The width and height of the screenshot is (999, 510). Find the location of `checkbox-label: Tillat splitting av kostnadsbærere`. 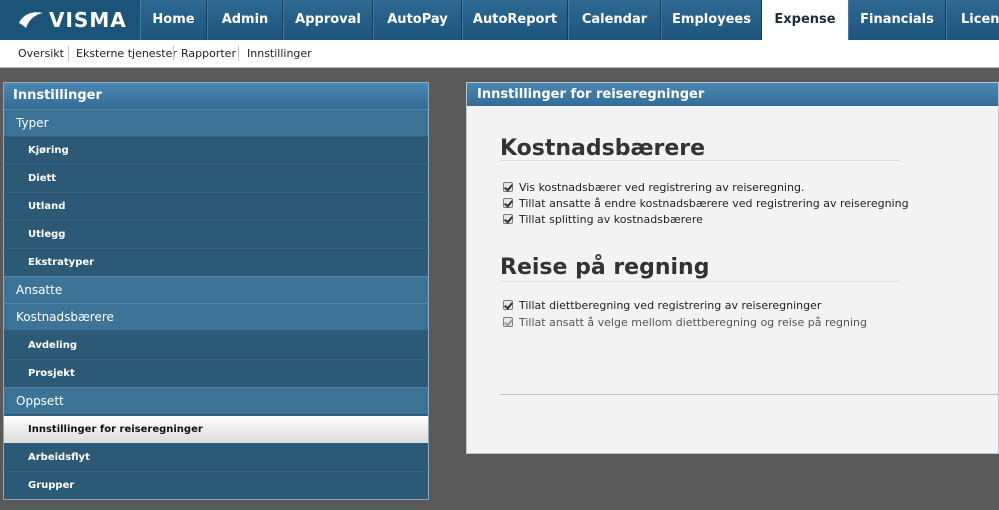

checkbox-label: Tillat splitting av kostnadsbærere is located at coordinates (611, 219).